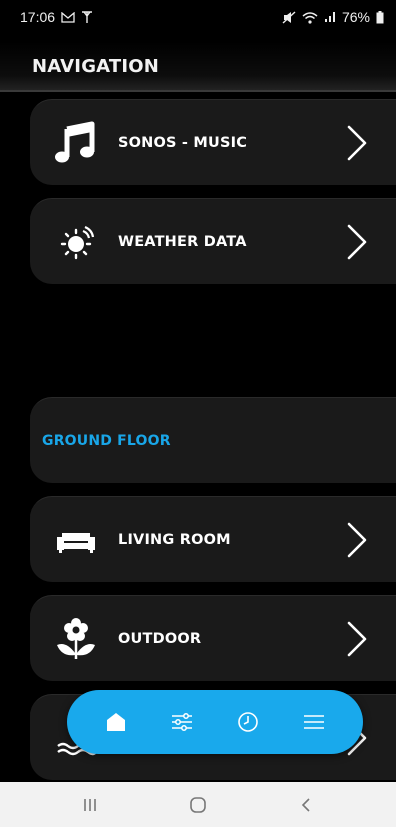 Image resolution: width=396 pixels, height=827 pixels. What do you see at coordinates (90, 805) in the screenshot?
I see `recent-apps-icon` at bounding box center [90, 805].